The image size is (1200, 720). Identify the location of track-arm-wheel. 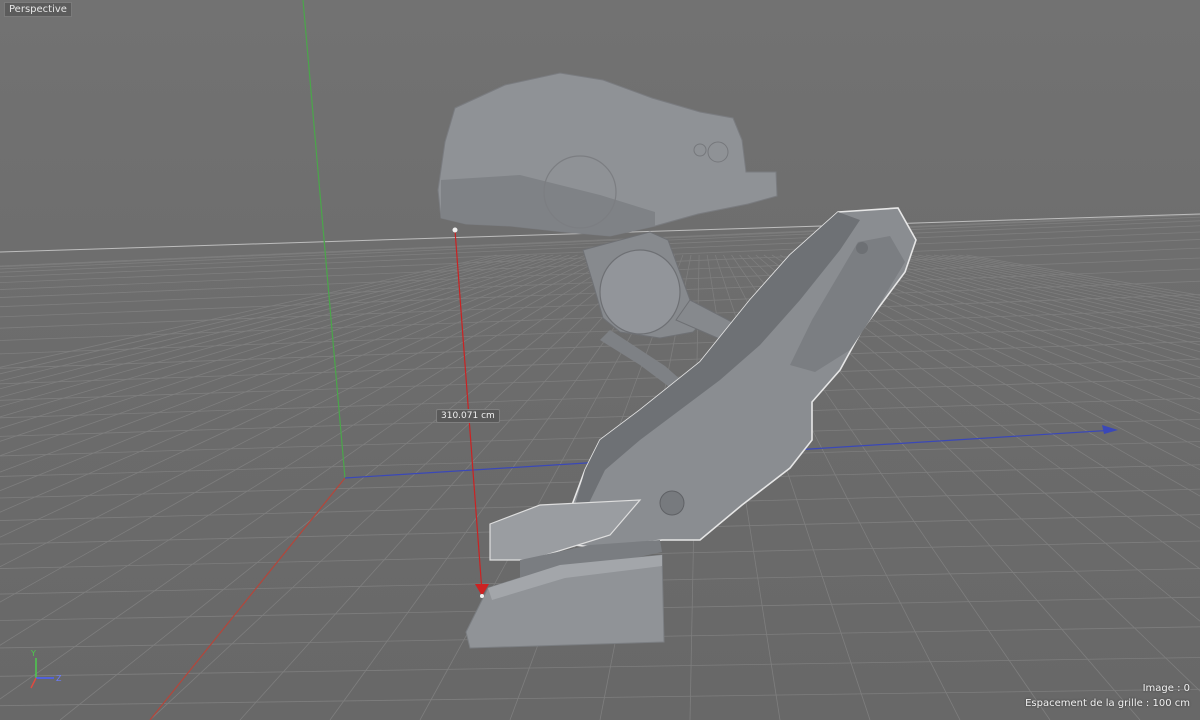
(672, 503).